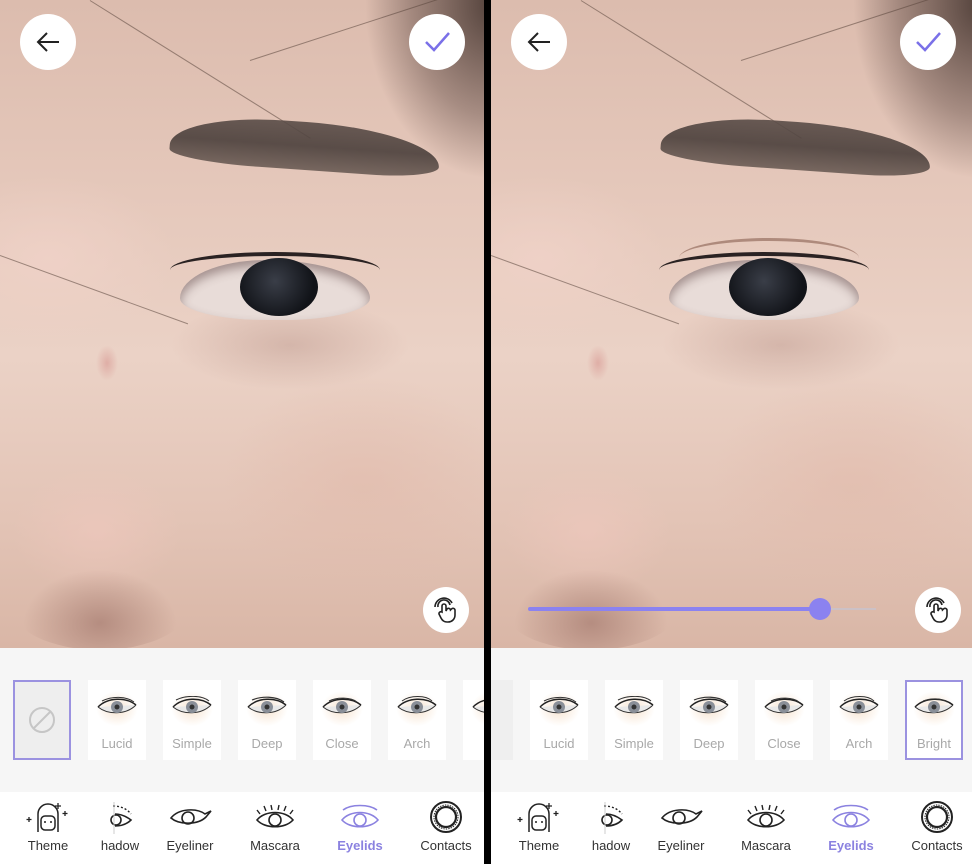 This screenshot has height=864, width=972. Describe the element at coordinates (634, 743) in the screenshot. I see `style-label: Simple` at that location.